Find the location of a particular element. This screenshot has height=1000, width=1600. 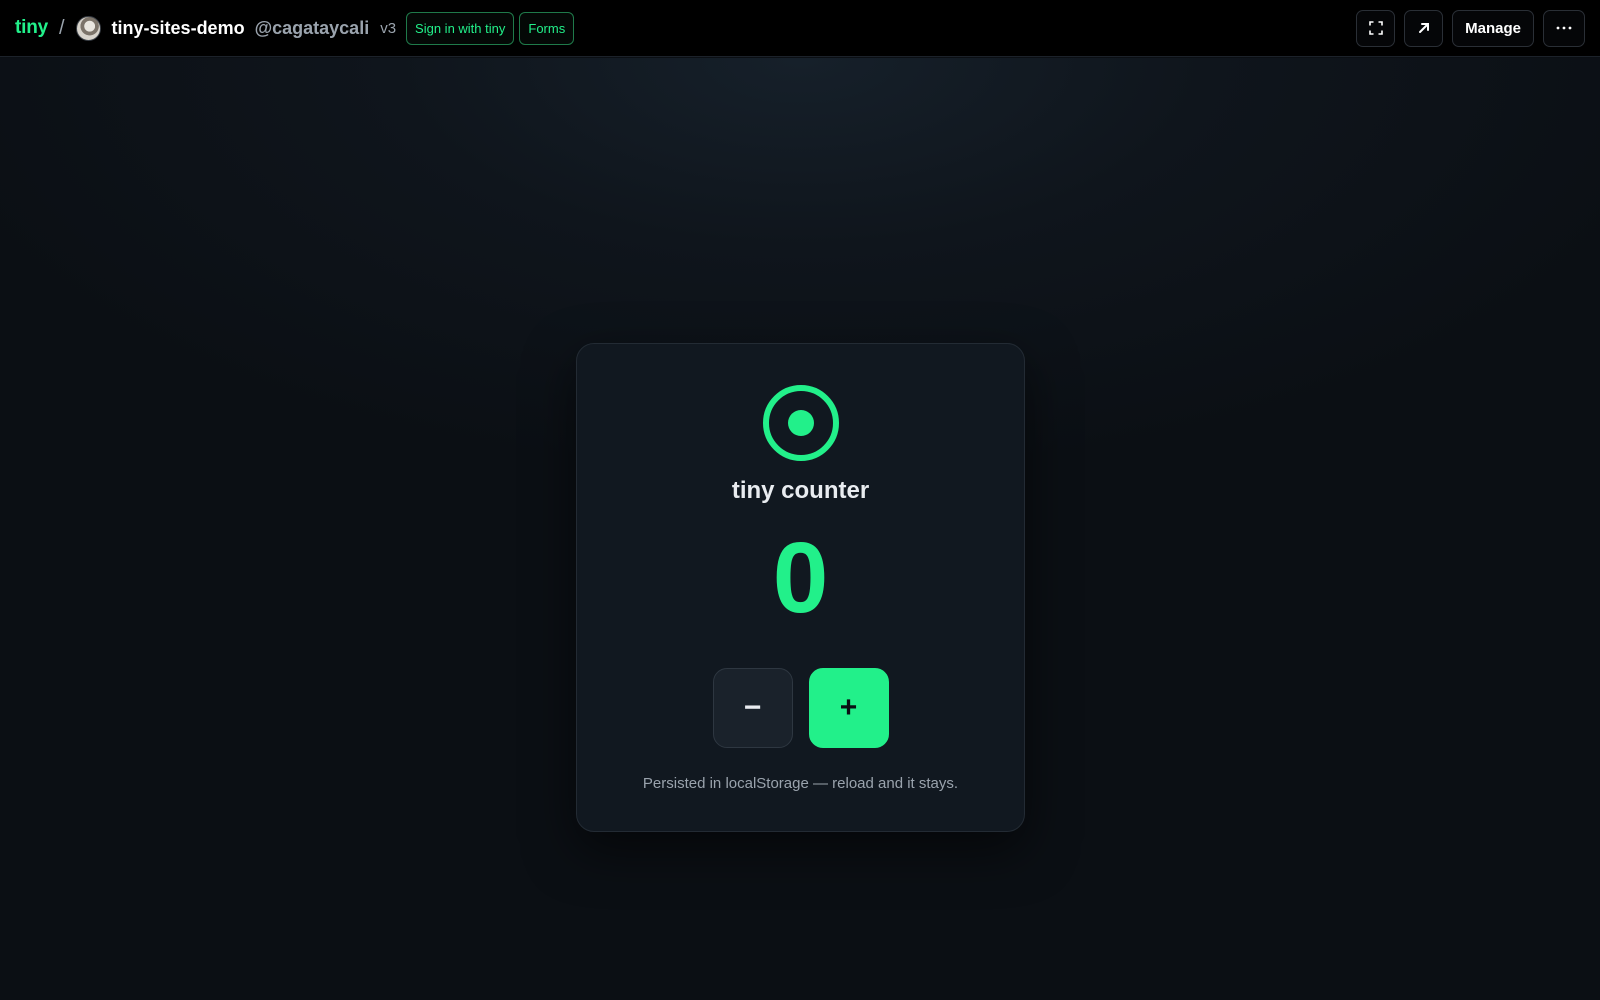

counter-value: 0 is located at coordinates (800, 578).